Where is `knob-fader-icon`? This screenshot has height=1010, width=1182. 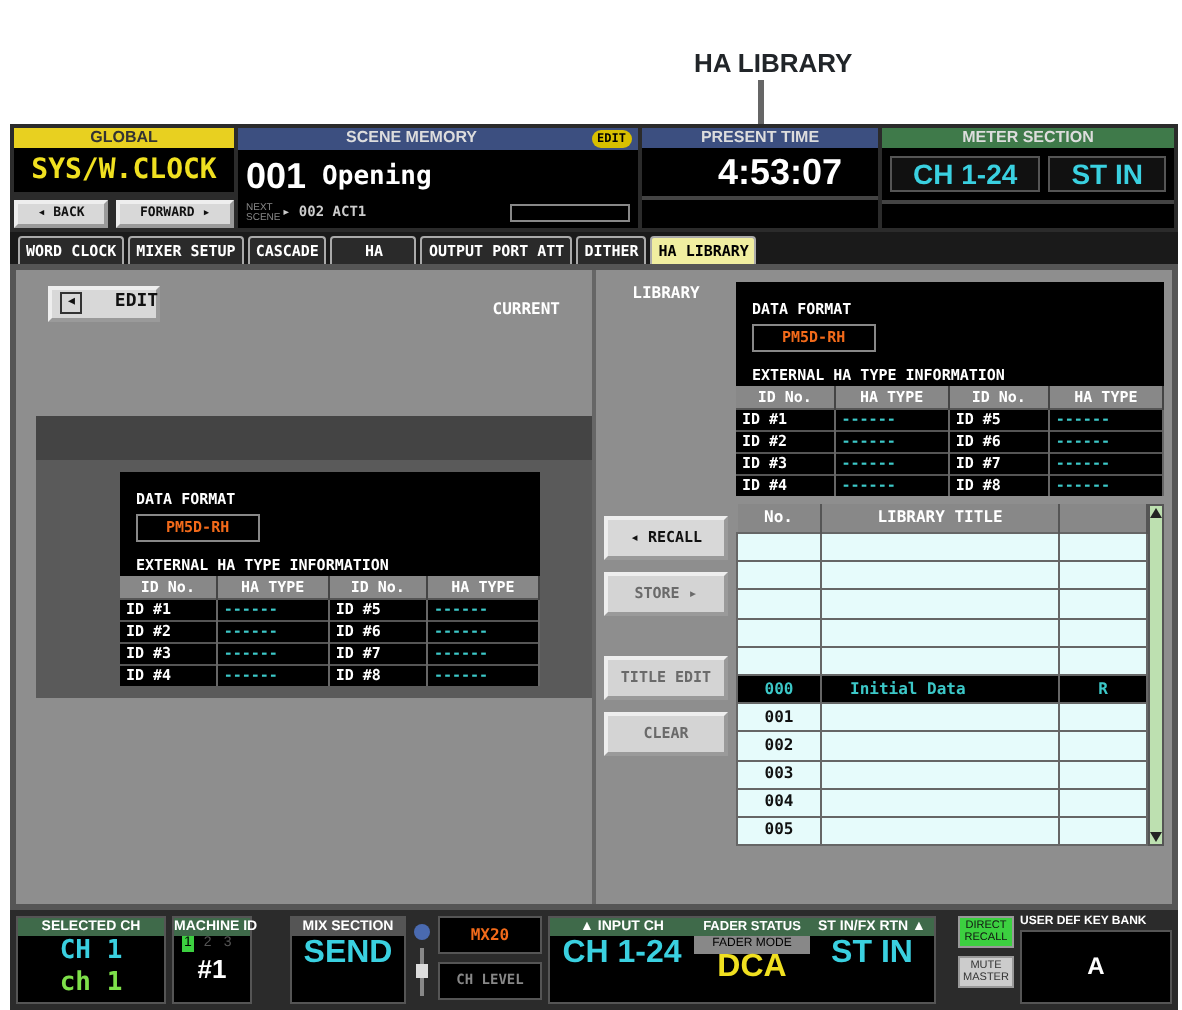
knob-fader-icon is located at coordinates (422, 960).